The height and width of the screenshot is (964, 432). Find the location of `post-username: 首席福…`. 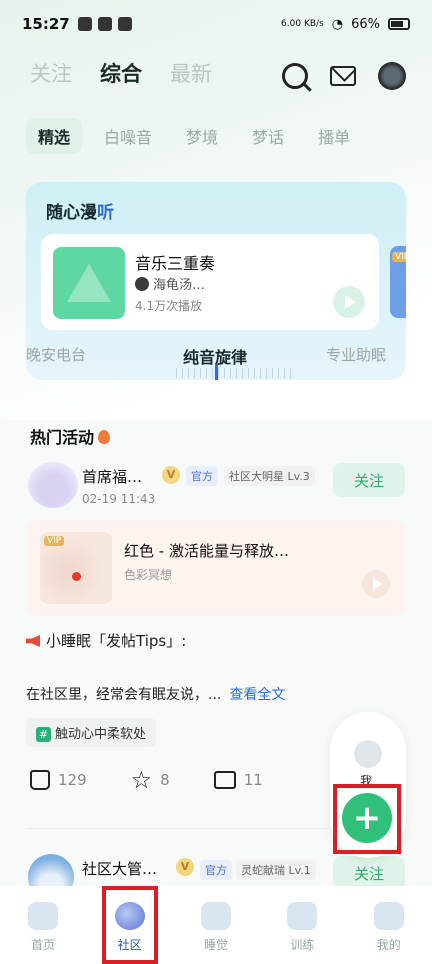

post-username: 首席福… is located at coordinates (112, 476).